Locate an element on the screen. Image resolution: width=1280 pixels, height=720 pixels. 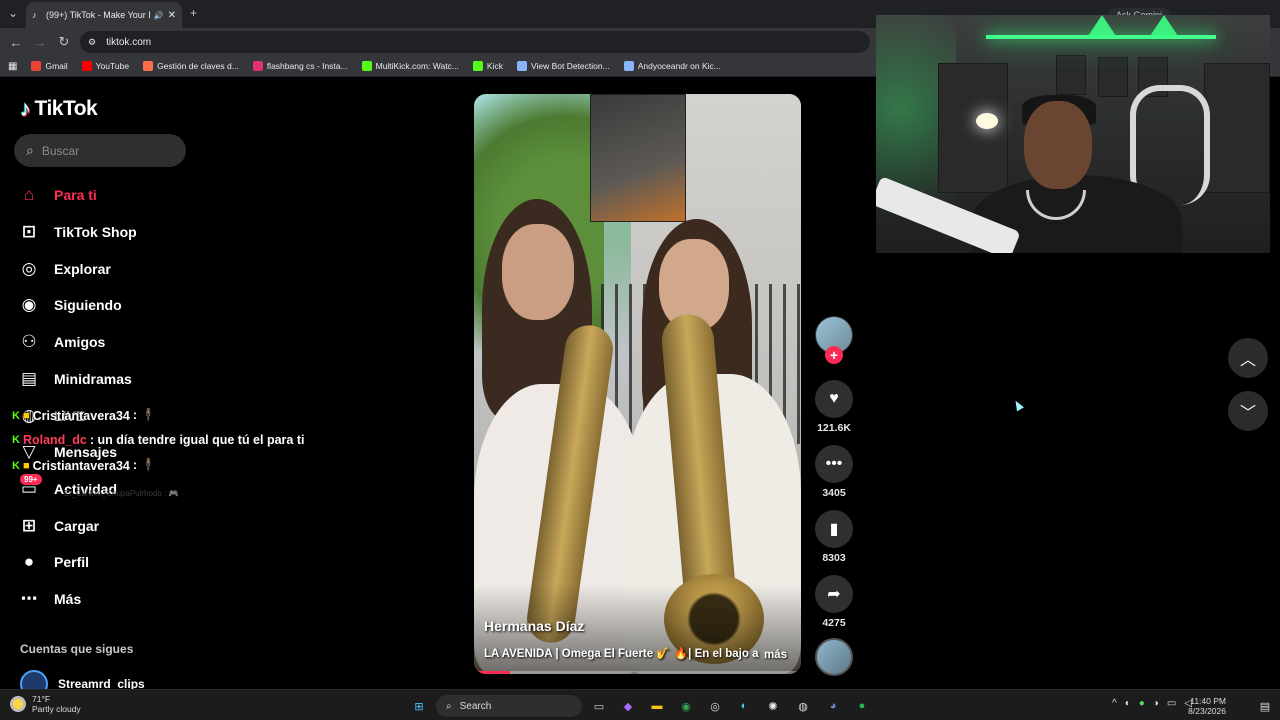
bass-player-inset is located at coordinates (638, 158).